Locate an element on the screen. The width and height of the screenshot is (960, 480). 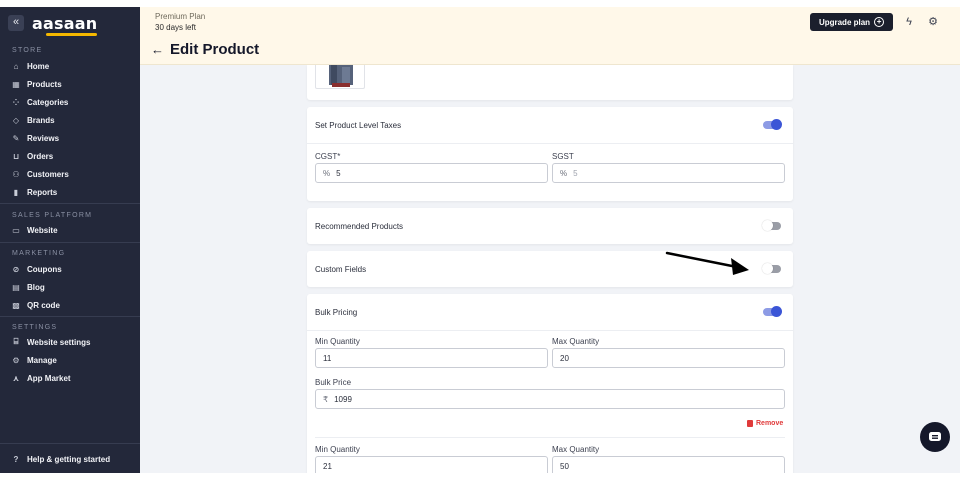
product-photo is located at coordinates (341, 76).